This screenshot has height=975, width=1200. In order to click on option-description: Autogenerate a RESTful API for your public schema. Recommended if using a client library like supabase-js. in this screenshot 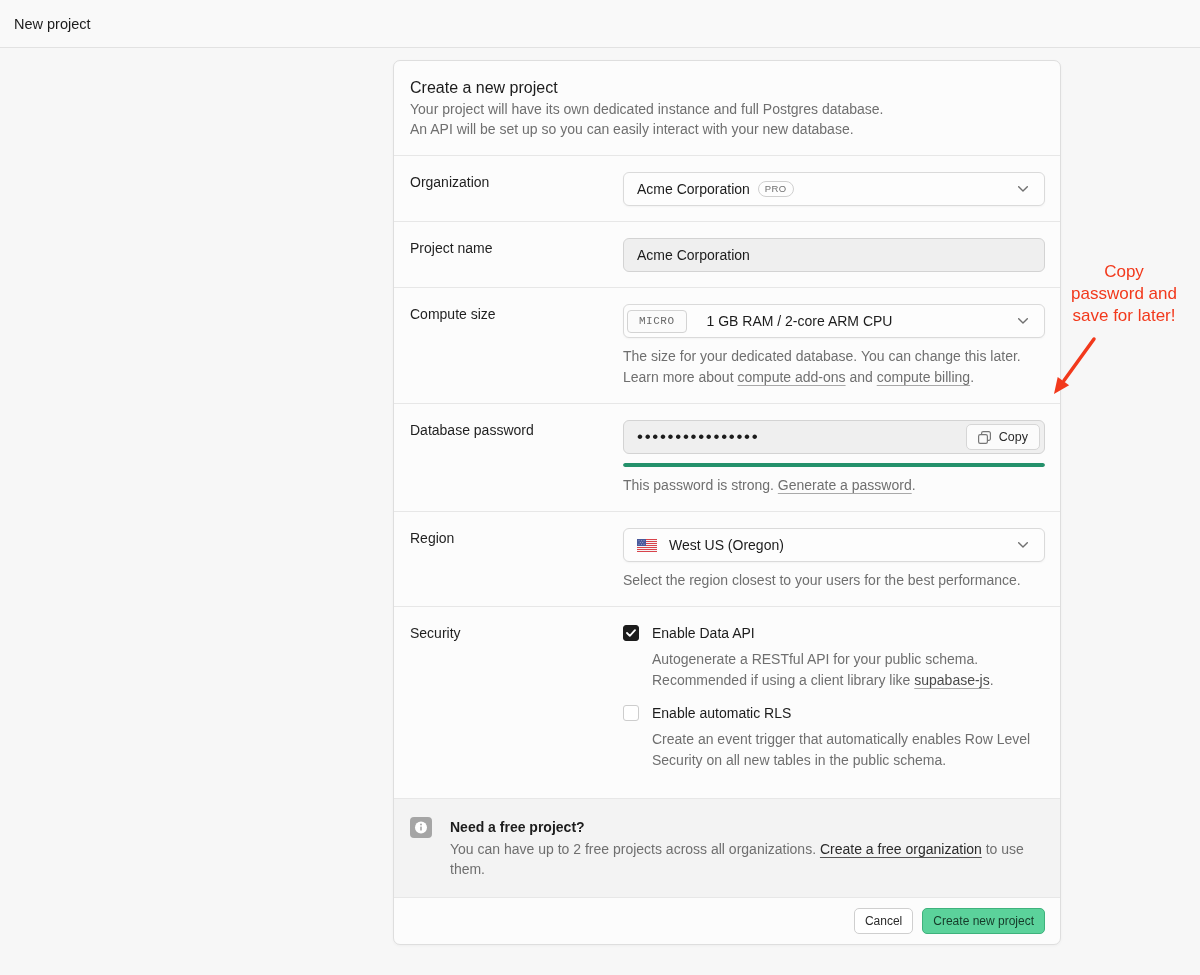, I will do `click(823, 670)`.